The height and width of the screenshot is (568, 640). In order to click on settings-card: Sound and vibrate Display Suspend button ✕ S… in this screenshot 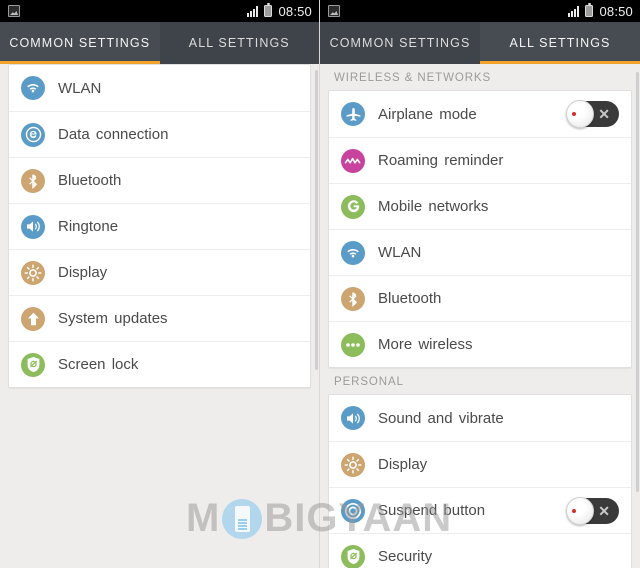, I will do `click(480, 481)`.